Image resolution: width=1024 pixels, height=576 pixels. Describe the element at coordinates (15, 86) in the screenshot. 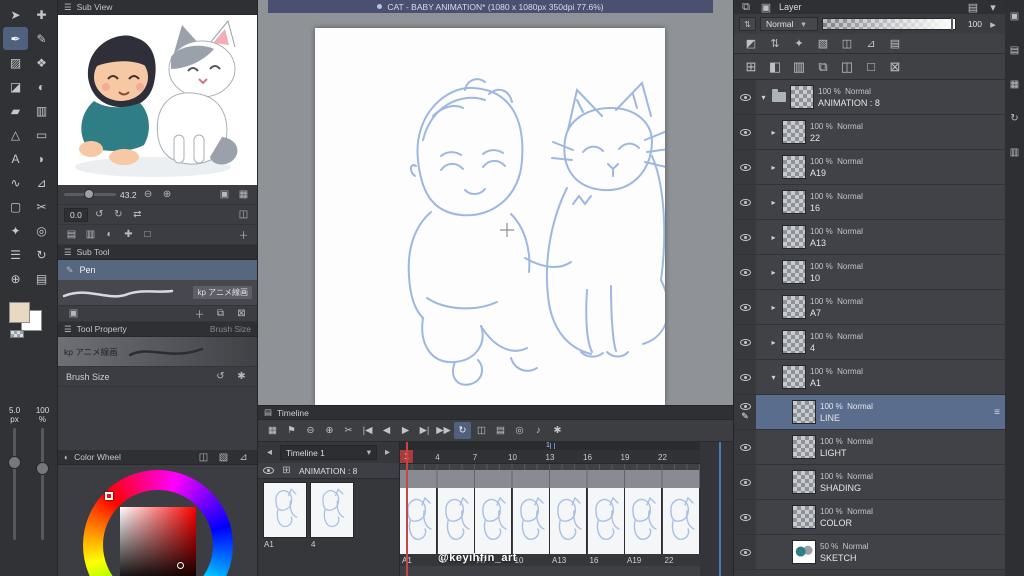

I see `eraser-tool-icon: ◪` at that location.